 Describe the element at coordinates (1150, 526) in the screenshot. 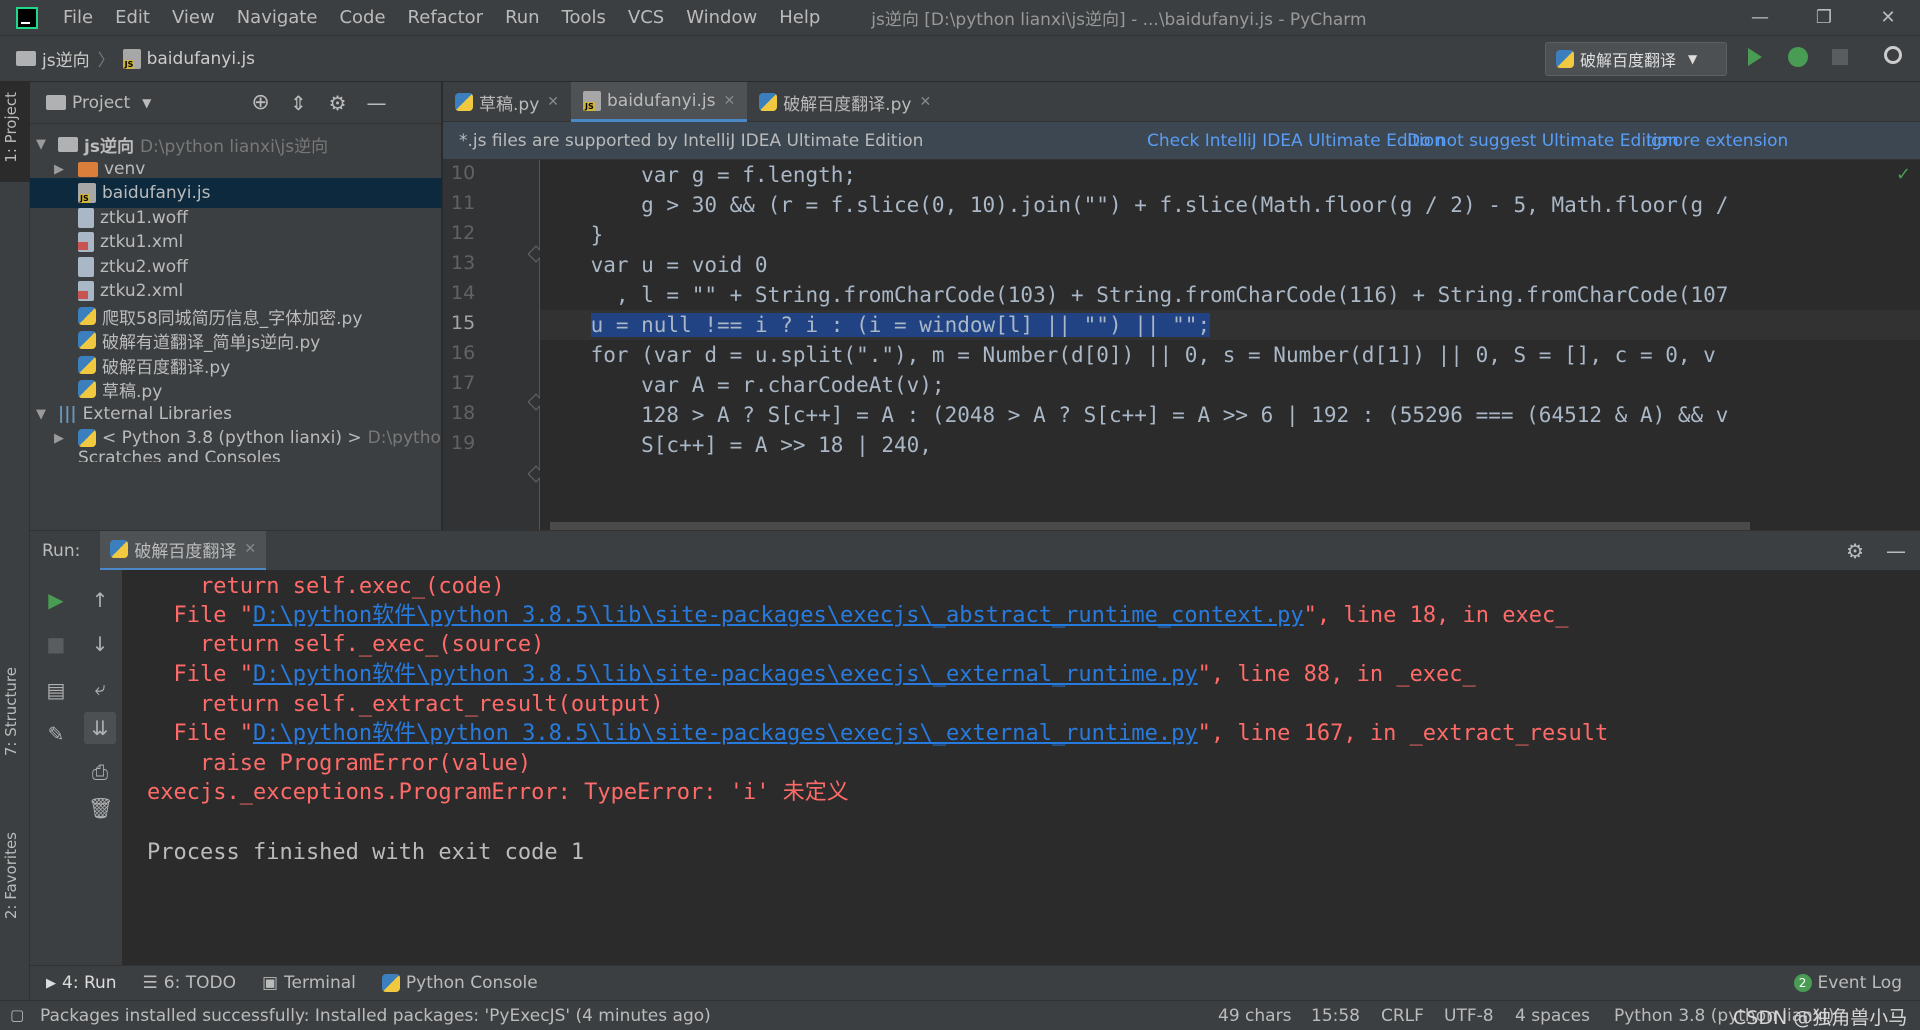

I see `editor-horizontal-scrollbar` at that location.